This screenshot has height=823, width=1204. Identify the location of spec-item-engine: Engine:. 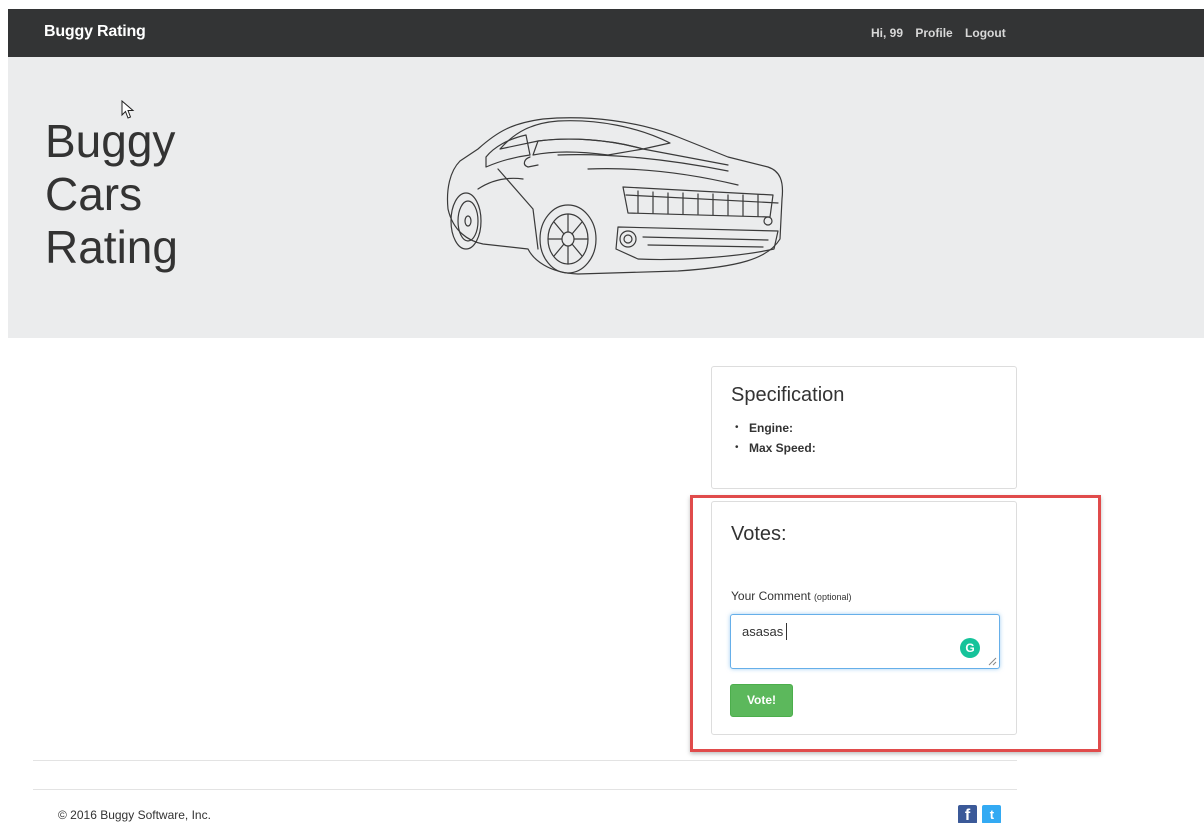
(775, 428).